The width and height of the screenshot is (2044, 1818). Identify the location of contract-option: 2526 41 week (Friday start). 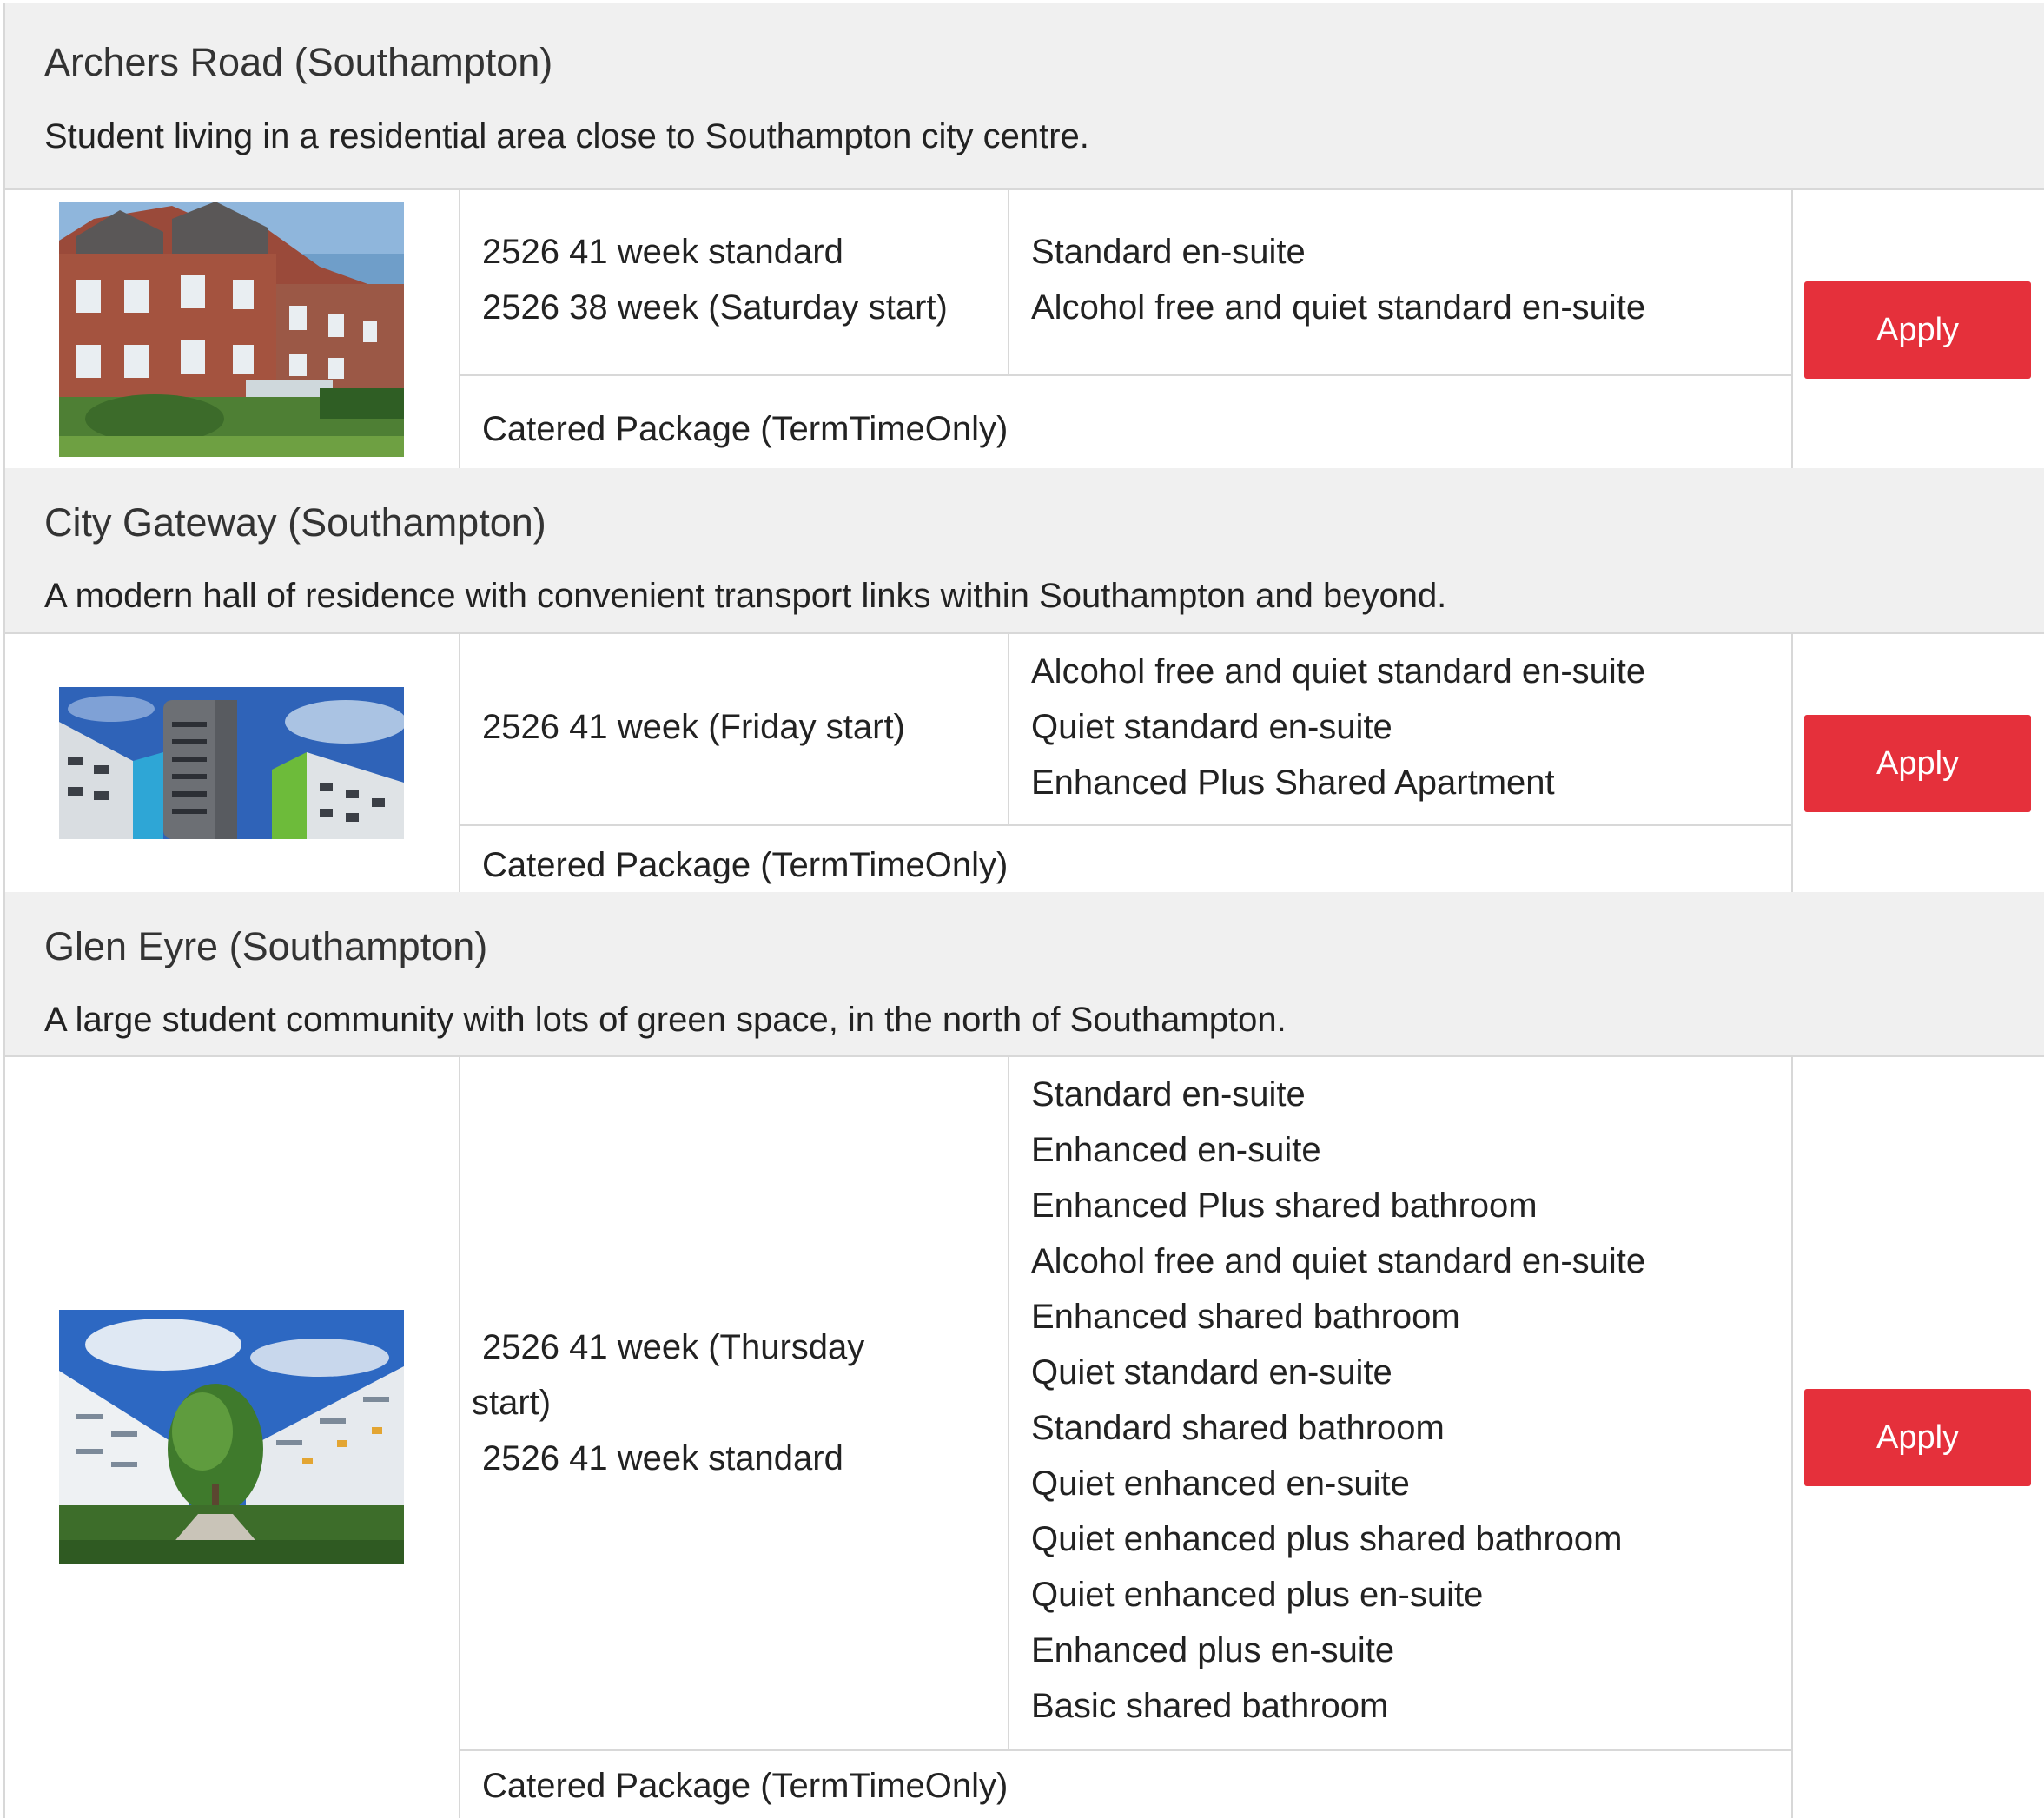
(693, 727).